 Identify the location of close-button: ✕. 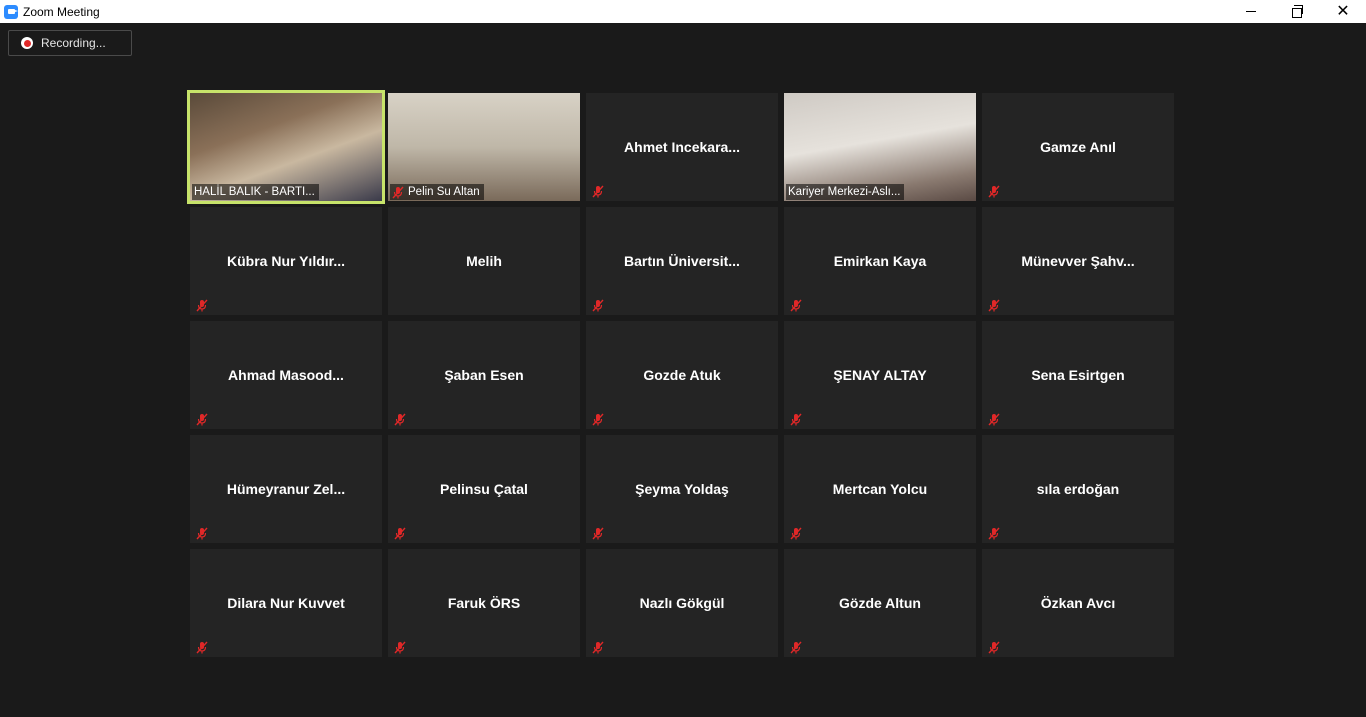
(1343, 11).